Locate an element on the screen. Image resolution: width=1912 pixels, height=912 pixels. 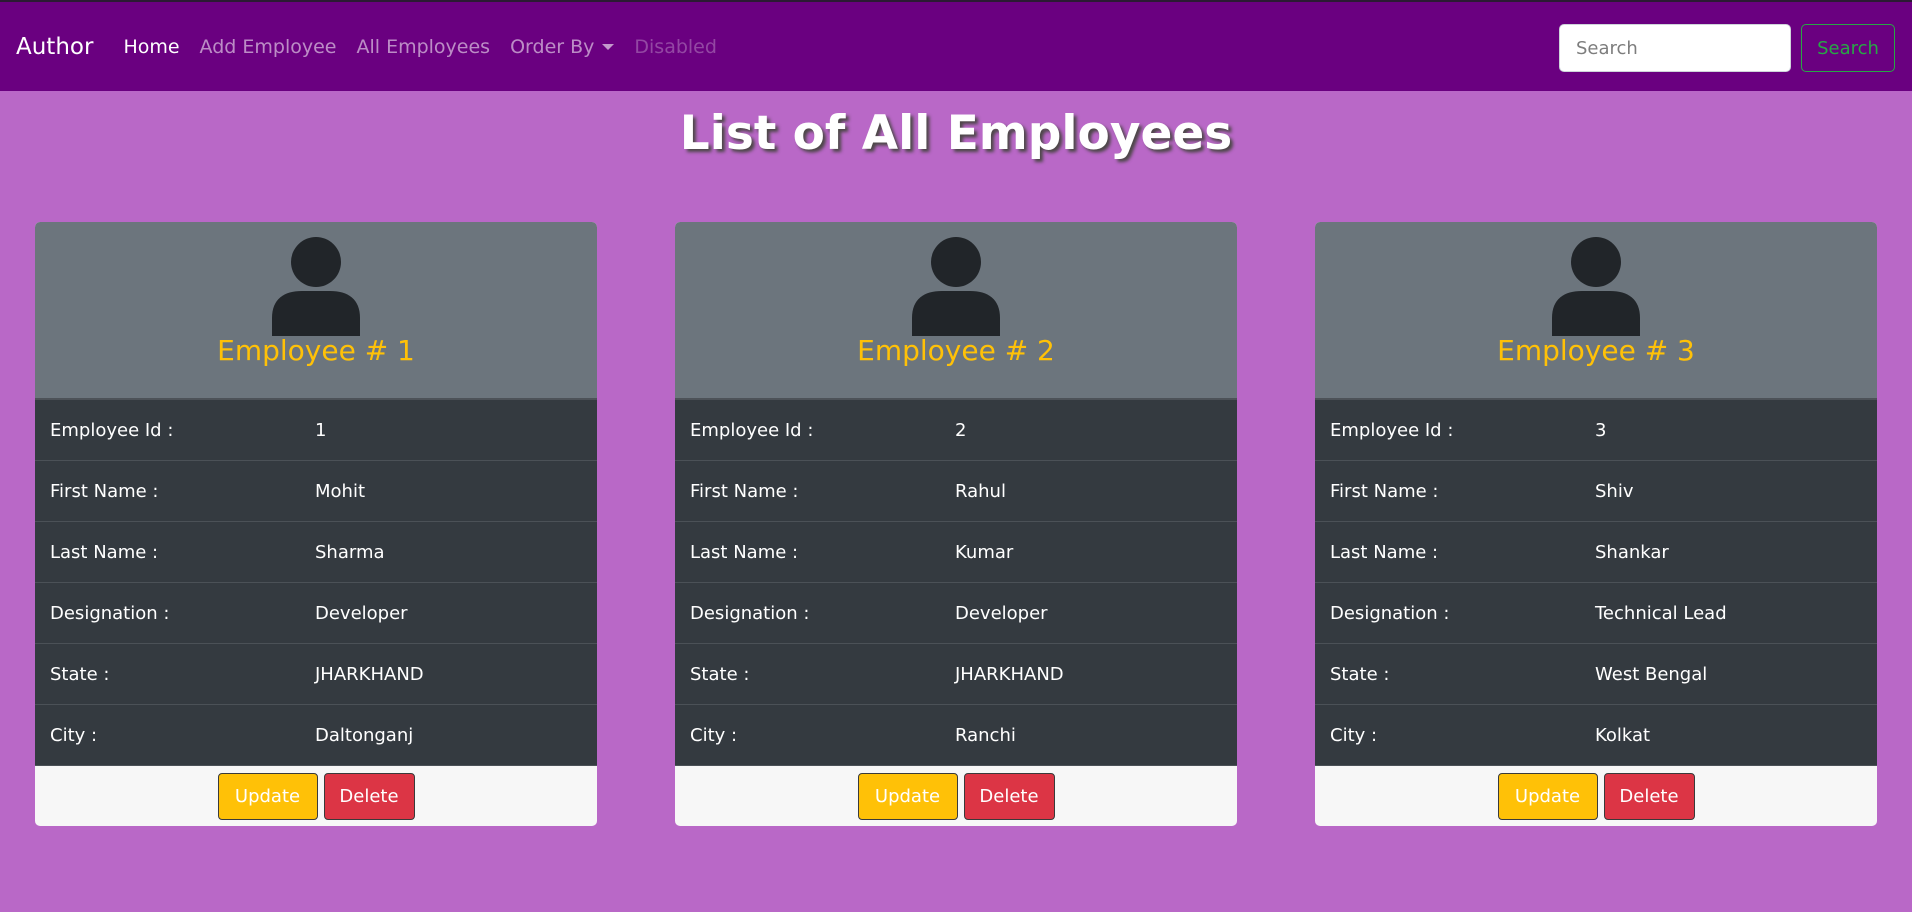
employee-title: Employee # 1 is located at coordinates (316, 350).